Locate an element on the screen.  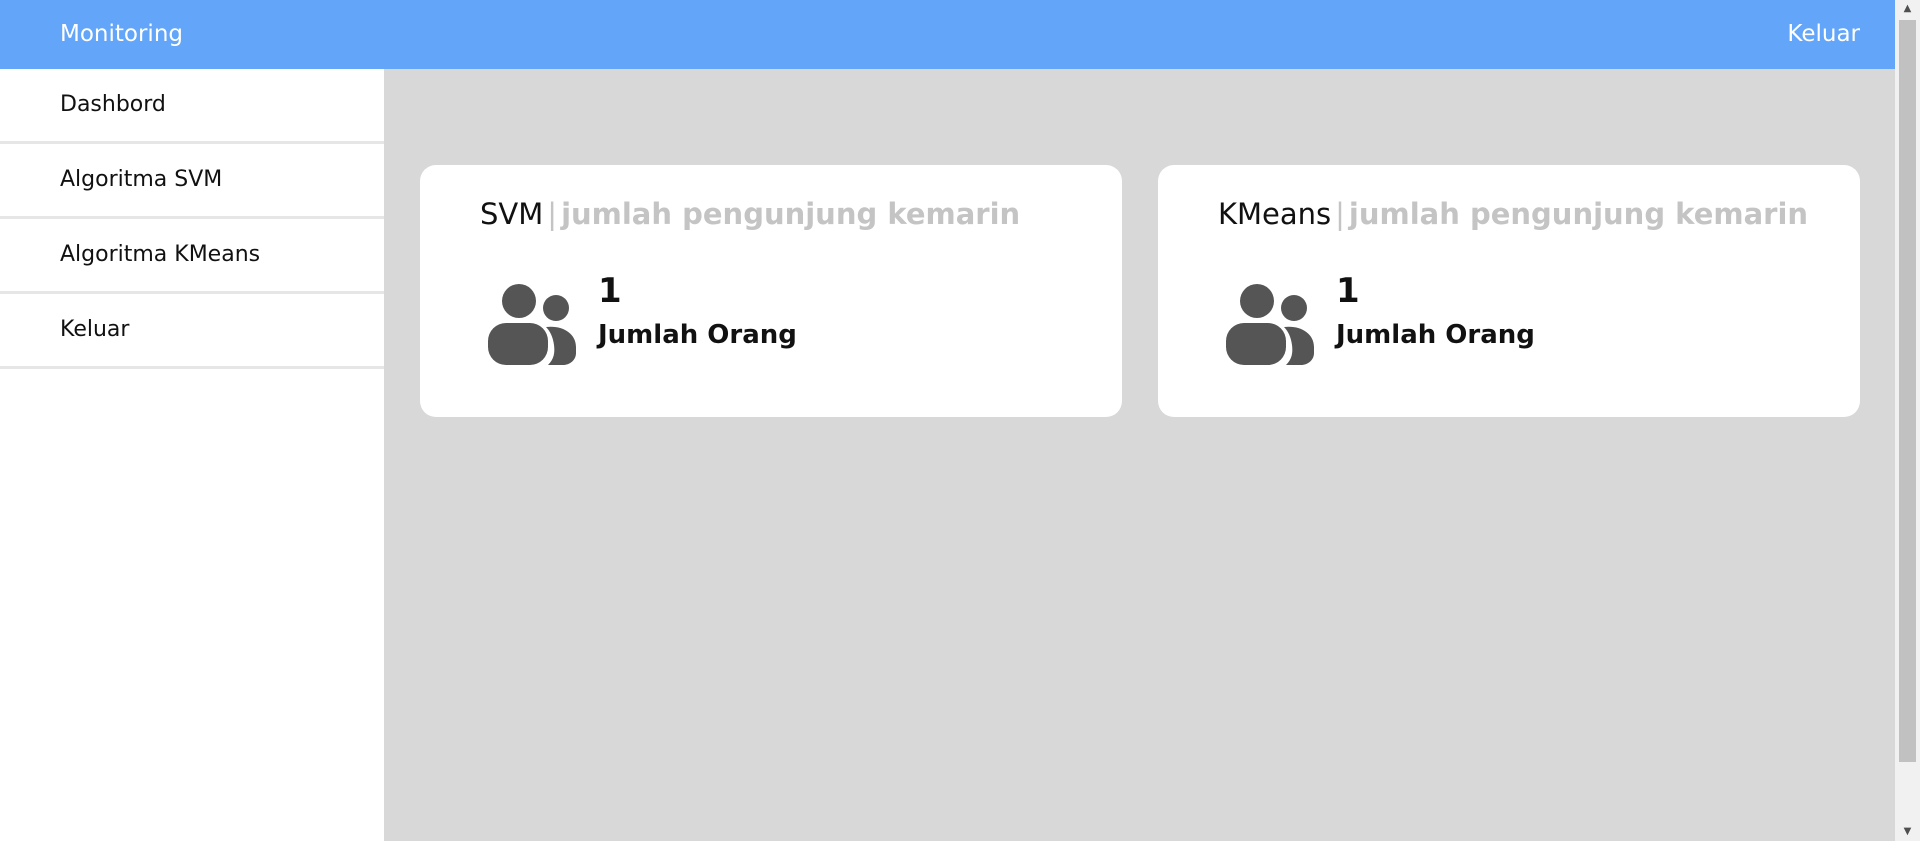
top-navbar: Monitoring Keluar is located at coordinates (947, 34).